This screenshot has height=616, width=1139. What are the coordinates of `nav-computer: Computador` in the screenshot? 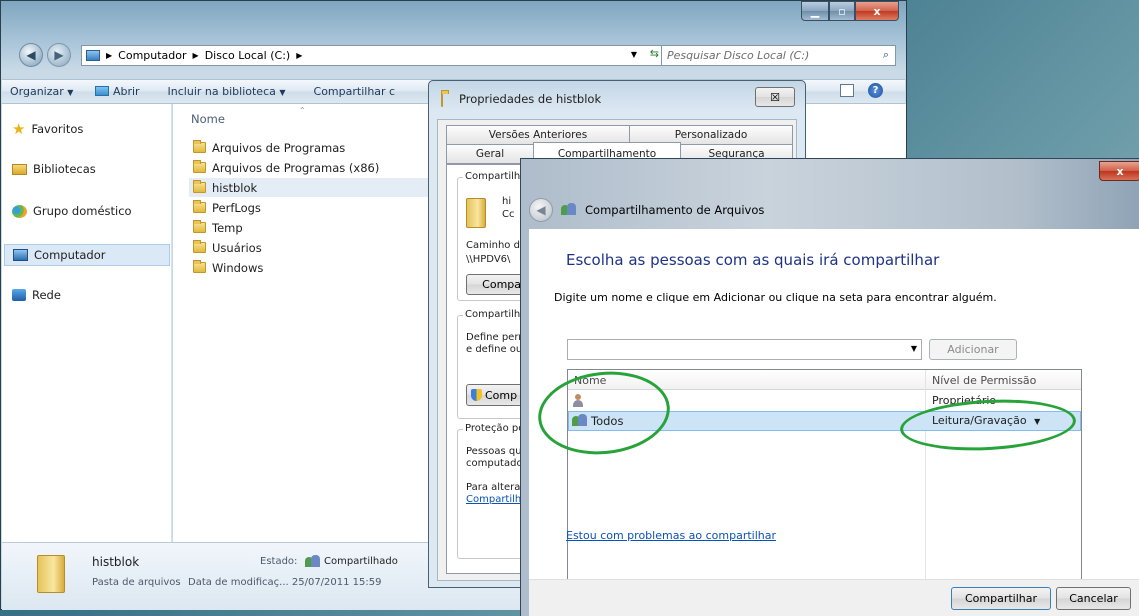 It's located at (87, 255).